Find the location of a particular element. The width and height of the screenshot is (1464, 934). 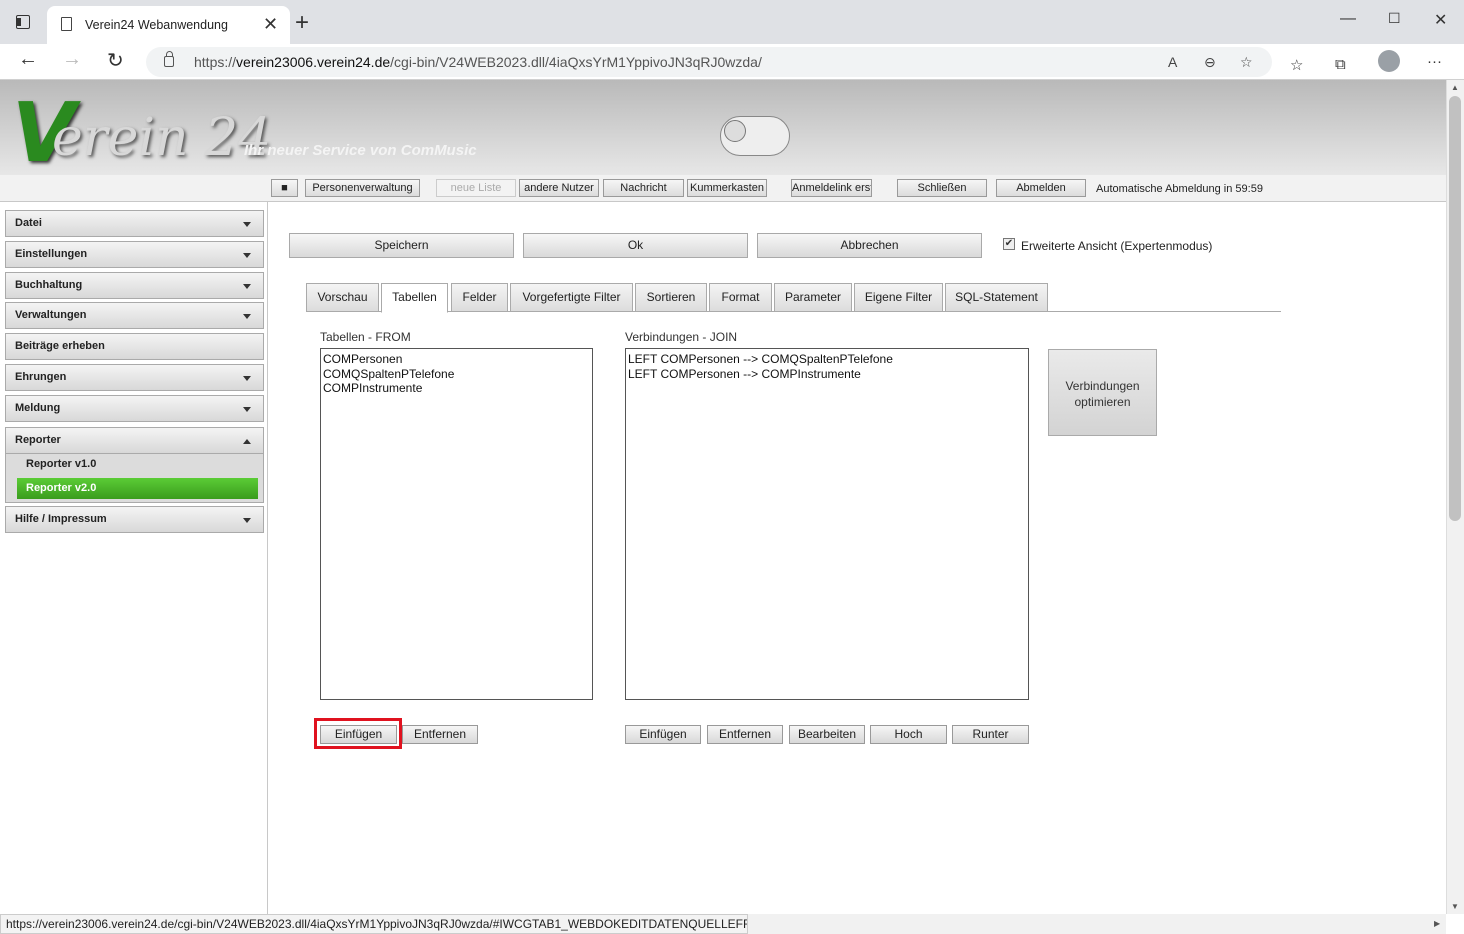

page-icon is located at coordinates (66, 24).